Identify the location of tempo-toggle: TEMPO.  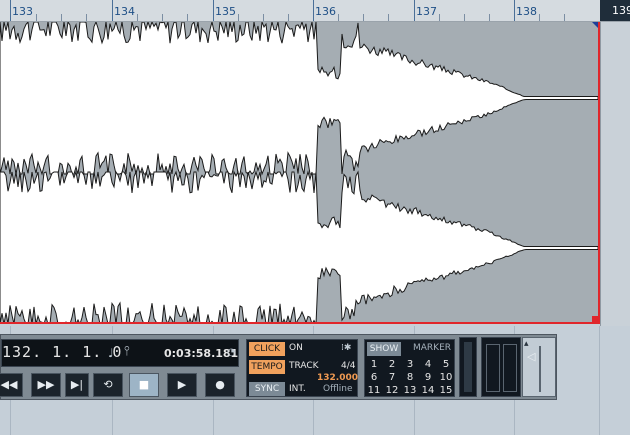
(267, 367).